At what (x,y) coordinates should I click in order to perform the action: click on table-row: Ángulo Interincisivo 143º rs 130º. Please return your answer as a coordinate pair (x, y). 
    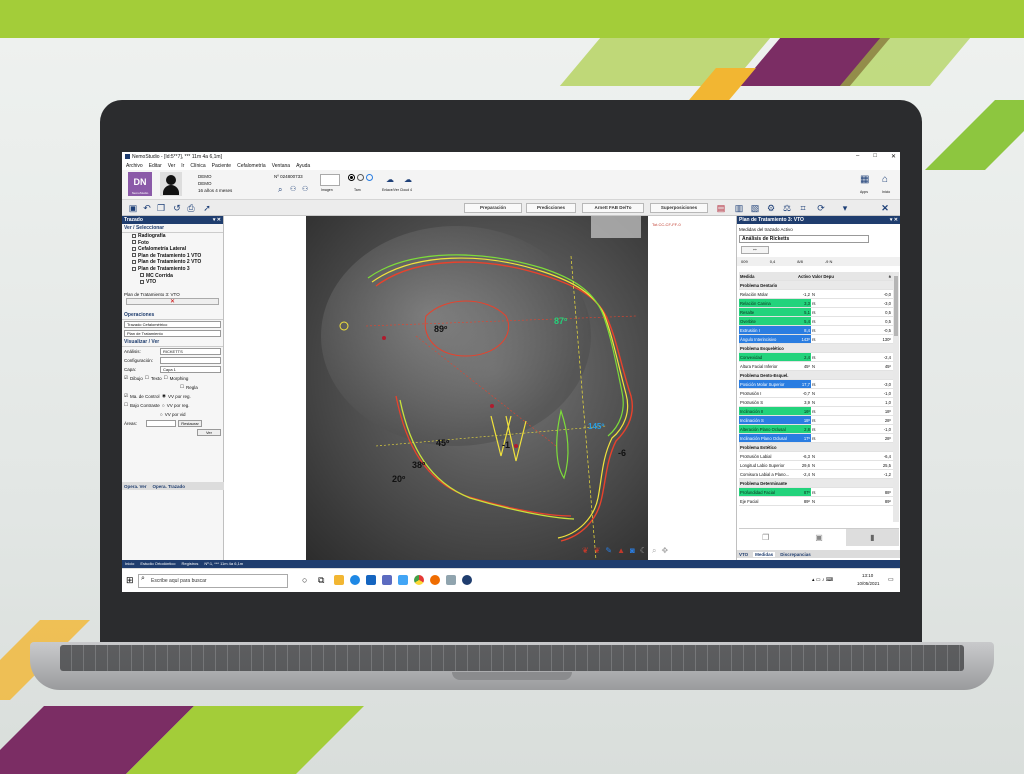
    Looking at the image, I should click on (816, 339).